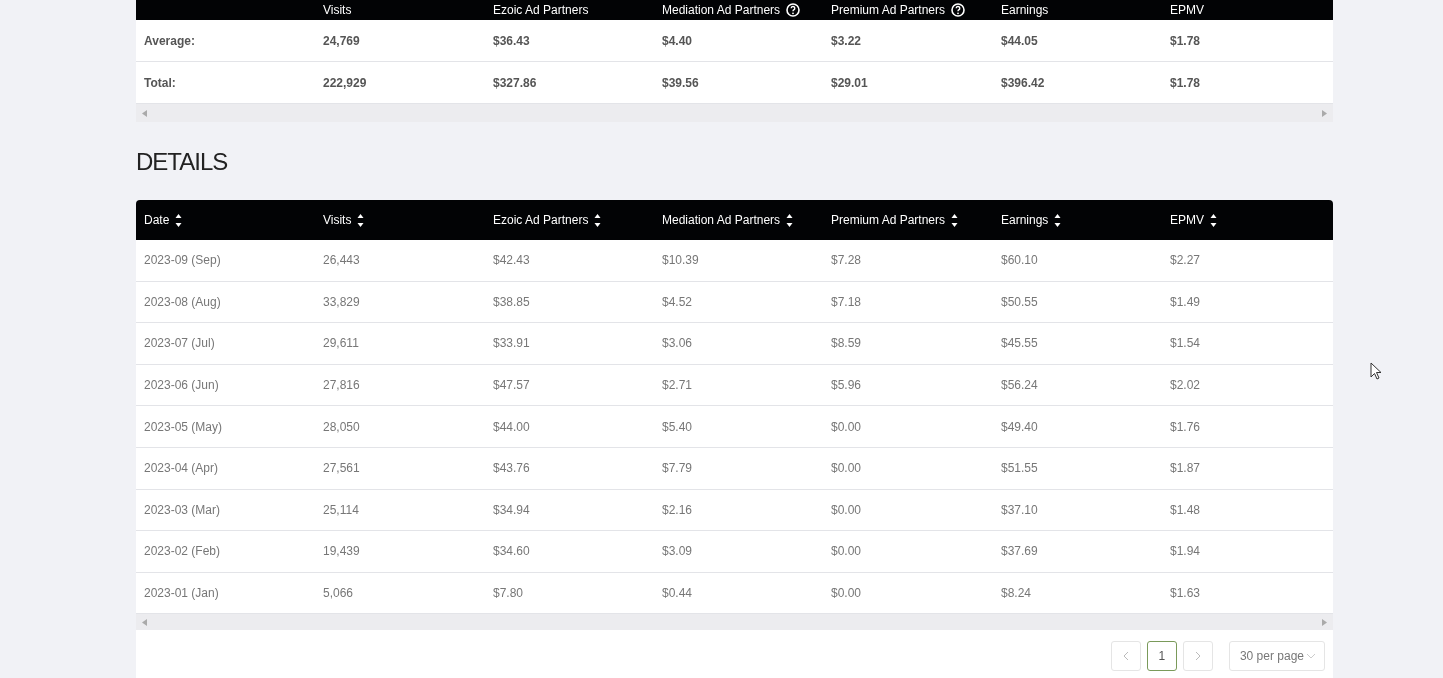 The image size is (1443, 678). I want to click on table-cell-text: 25,114, so click(341, 509).